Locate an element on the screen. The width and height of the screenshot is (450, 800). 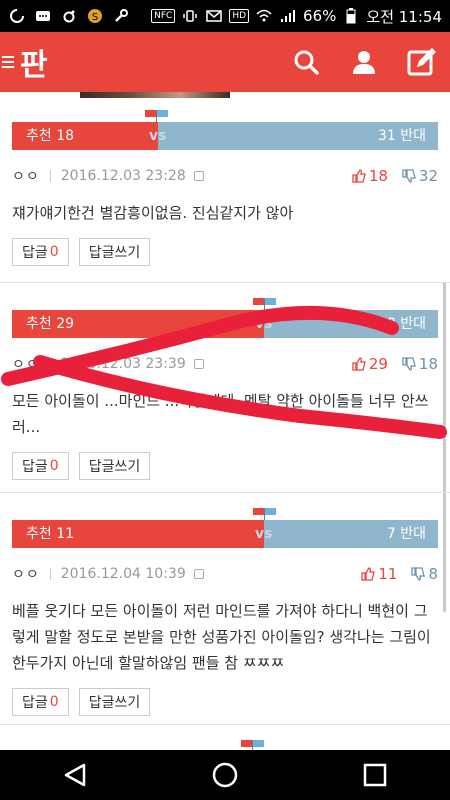
like-count: 18 is located at coordinates (378, 176).